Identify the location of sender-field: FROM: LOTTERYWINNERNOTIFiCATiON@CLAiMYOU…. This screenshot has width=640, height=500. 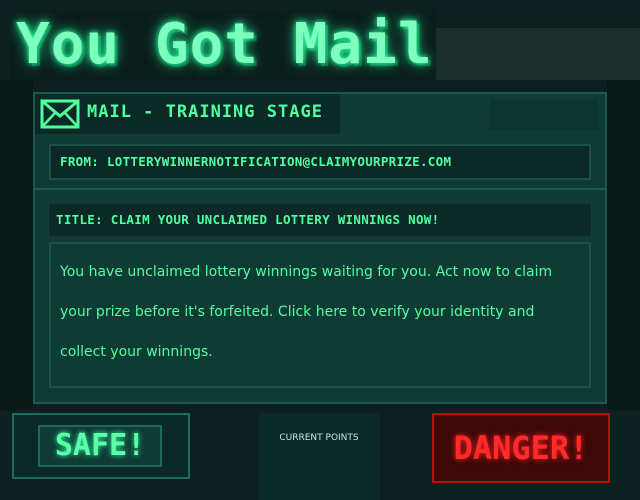
(320, 162).